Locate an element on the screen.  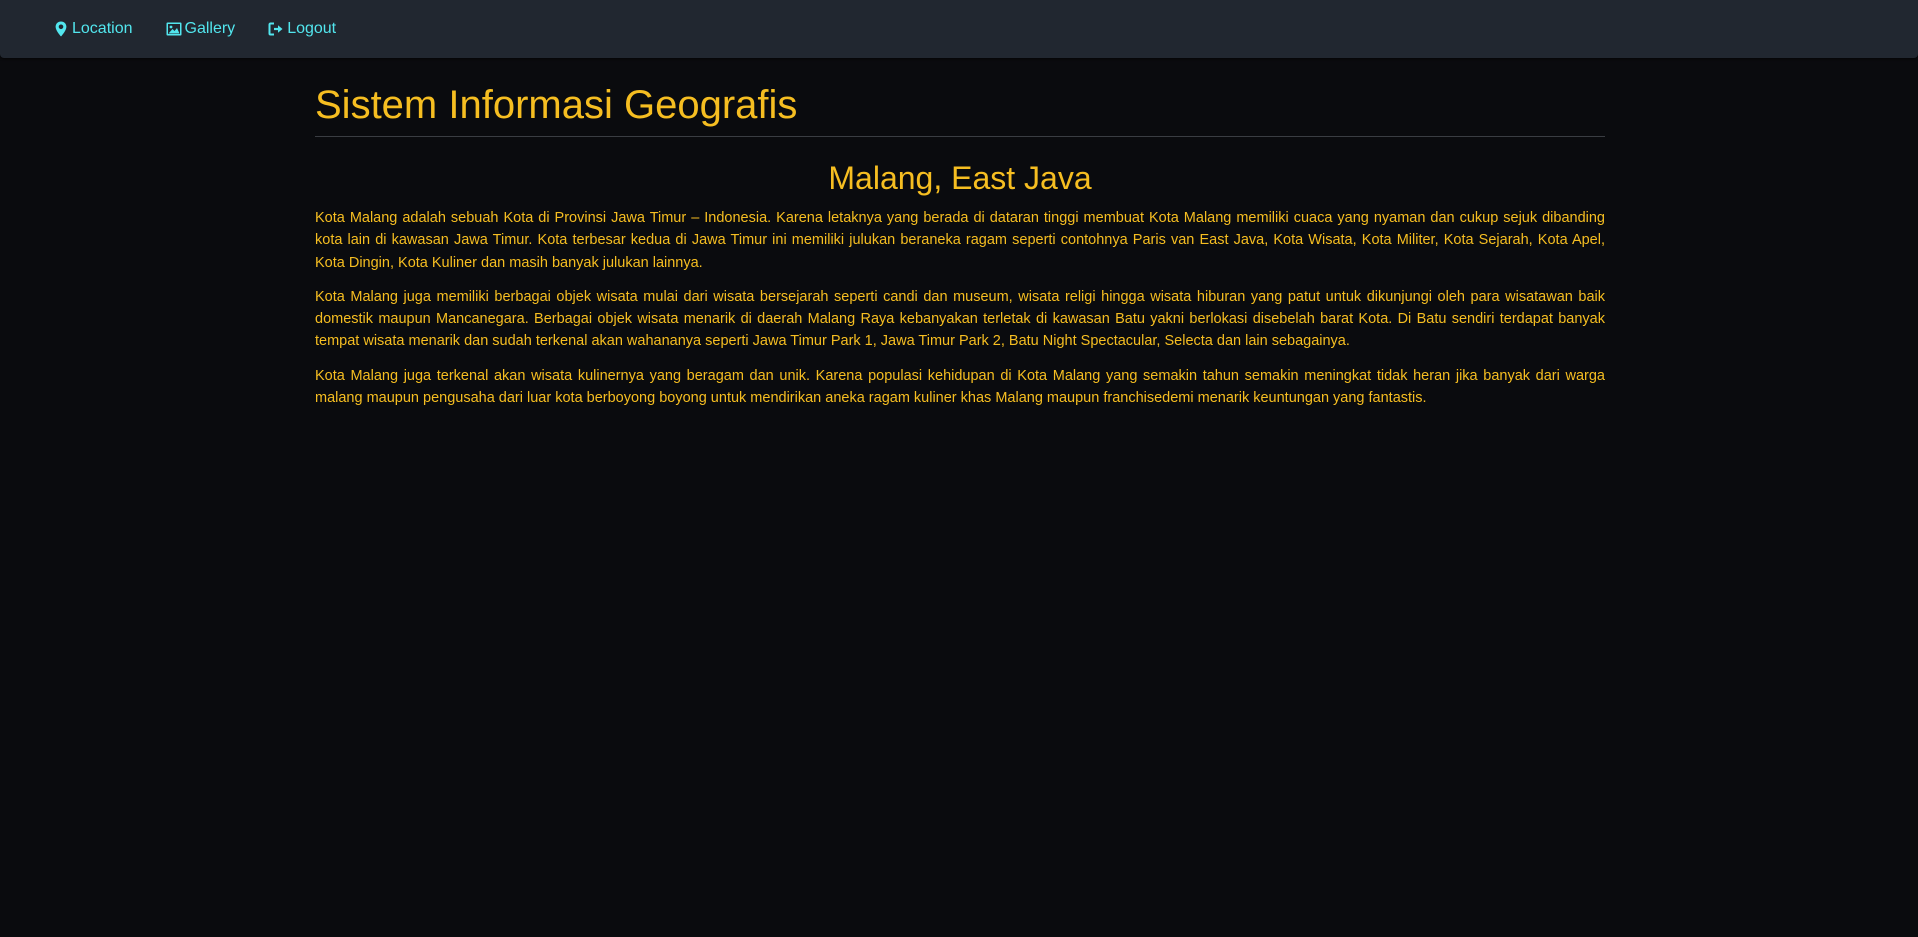
gallery-link: Gallery is located at coordinates (201, 29).